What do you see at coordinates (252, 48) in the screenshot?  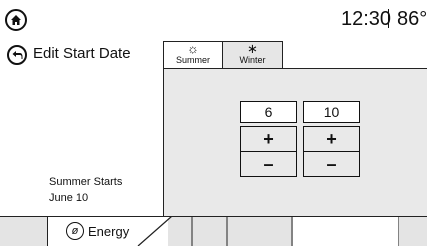 I see `snowflake-icon: ∗` at bounding box center [252, 48].